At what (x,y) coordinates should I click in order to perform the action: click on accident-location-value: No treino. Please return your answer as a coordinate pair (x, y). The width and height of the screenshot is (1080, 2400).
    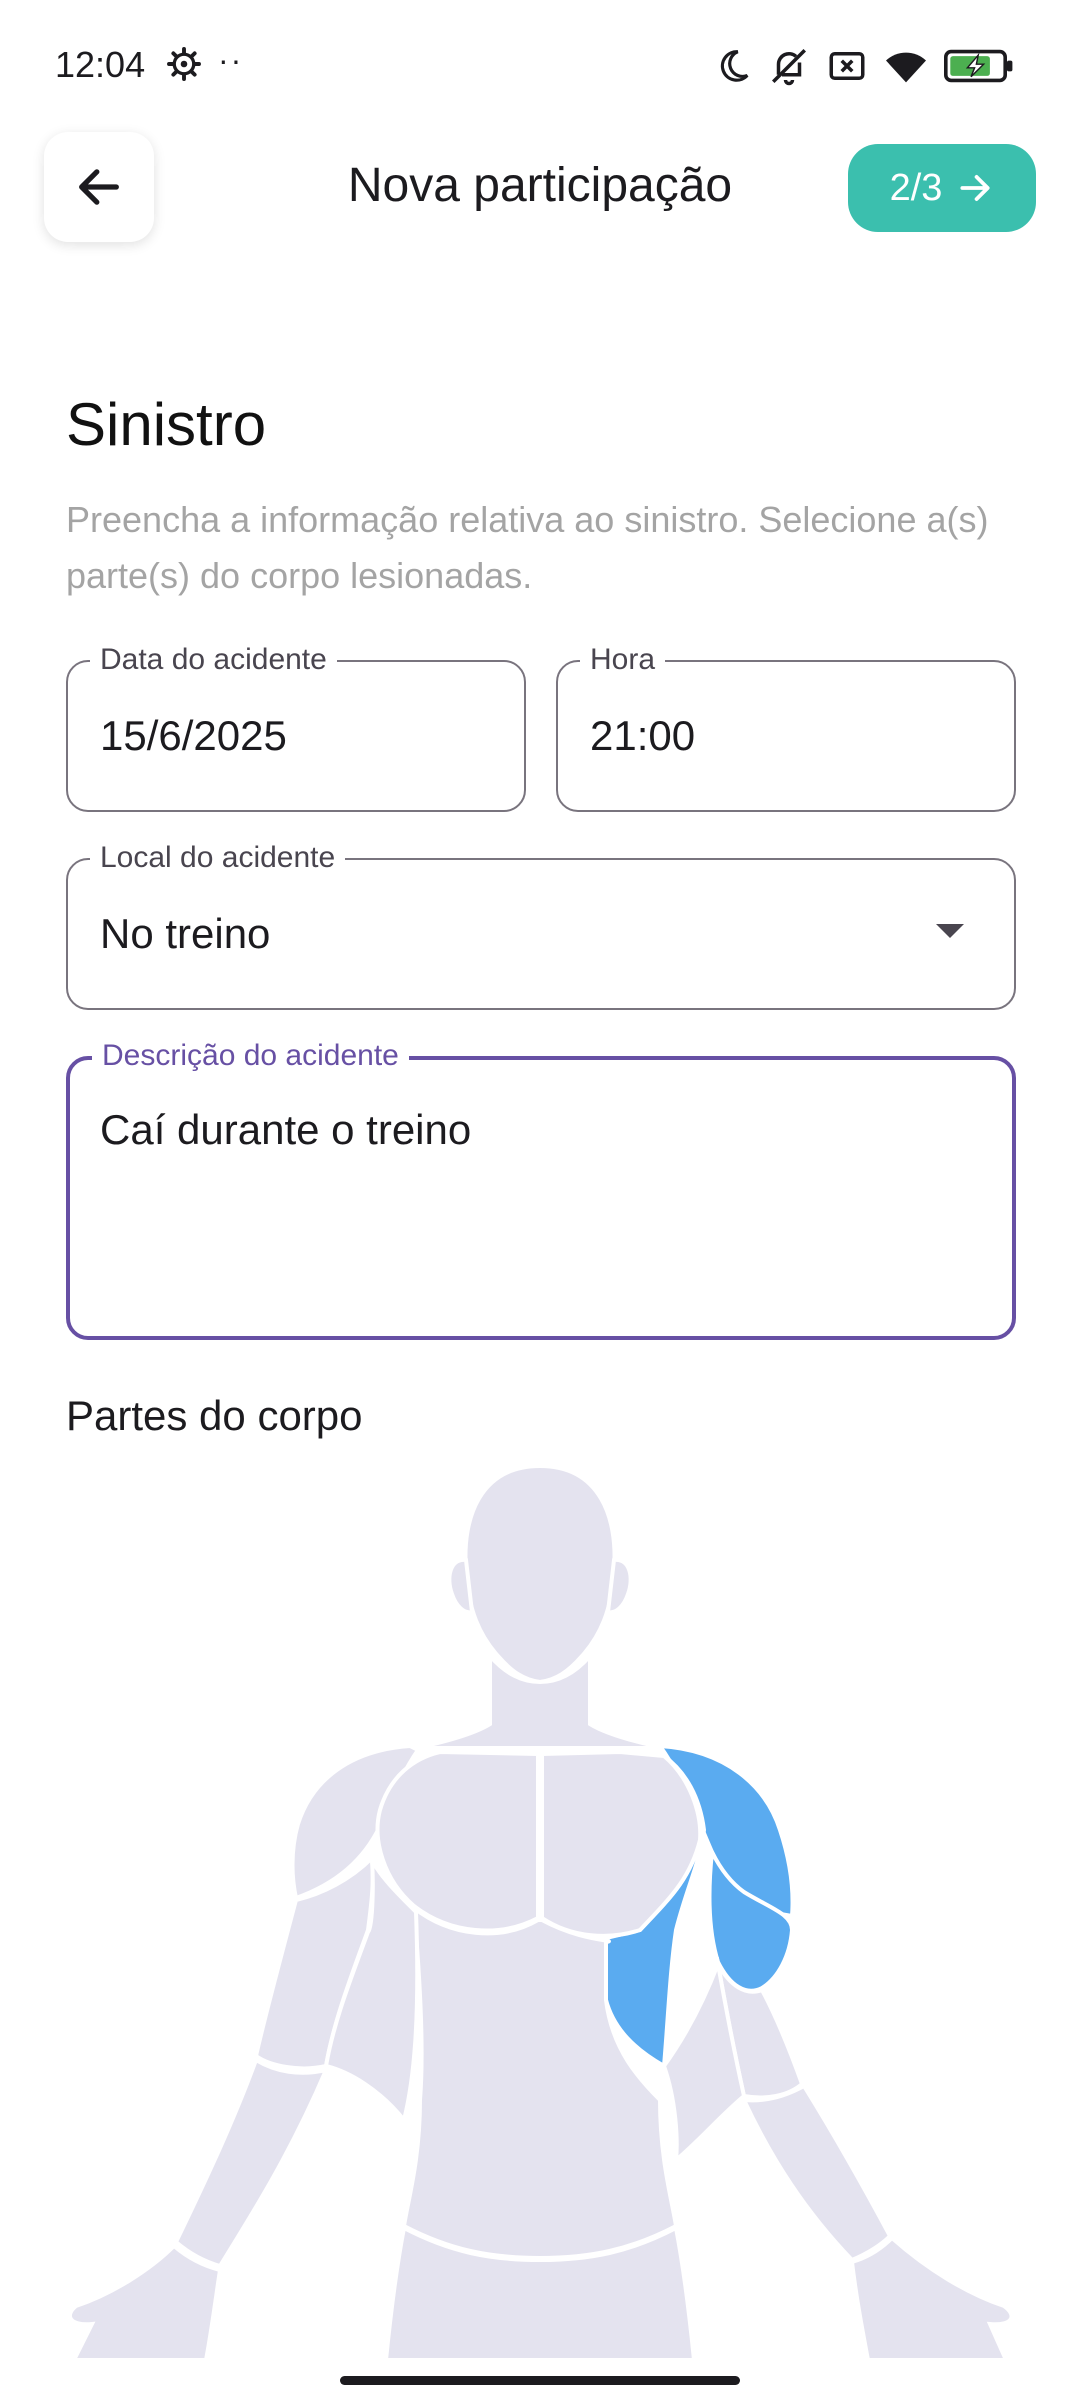
    Looking at the image, I should click on (185, 933).